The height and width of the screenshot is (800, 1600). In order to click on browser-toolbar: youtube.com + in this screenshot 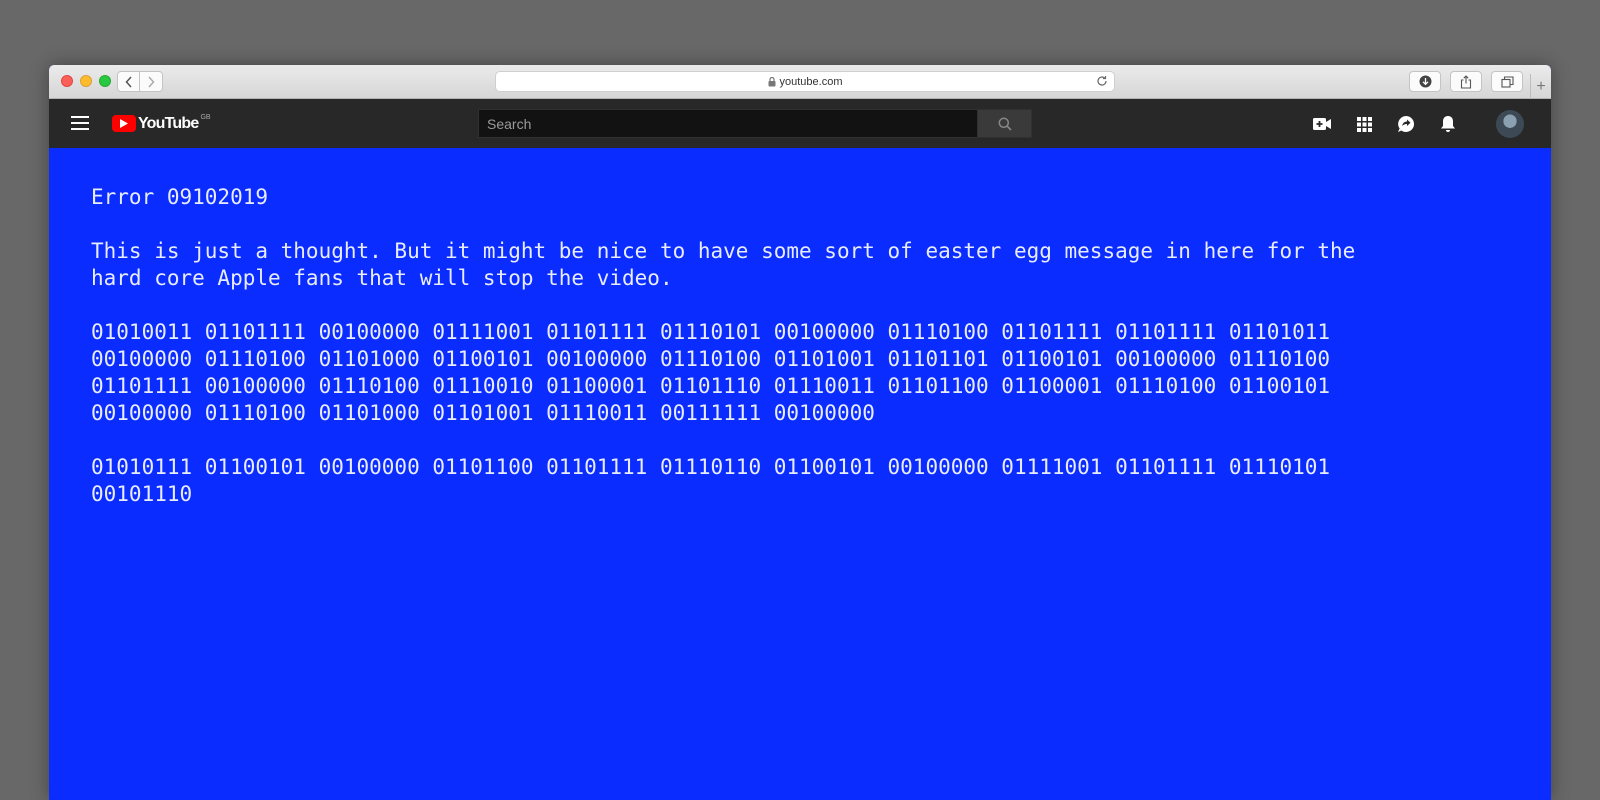, I will do `click(800, 82)`.